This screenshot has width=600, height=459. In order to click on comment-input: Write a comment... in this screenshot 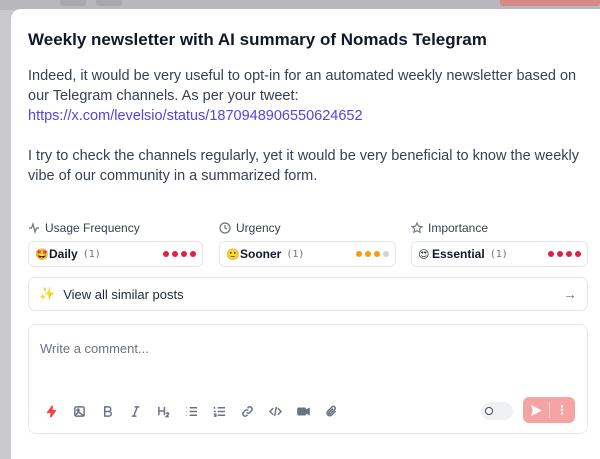, I will do `click(94, 348)`.